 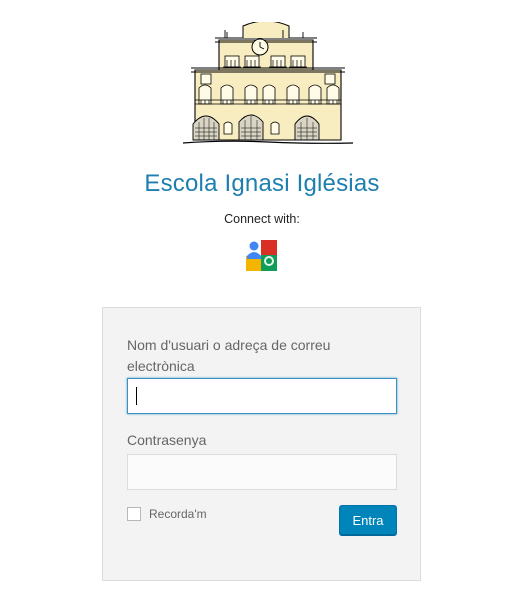 I want to click on google-icon, so click(x=261, y=255).